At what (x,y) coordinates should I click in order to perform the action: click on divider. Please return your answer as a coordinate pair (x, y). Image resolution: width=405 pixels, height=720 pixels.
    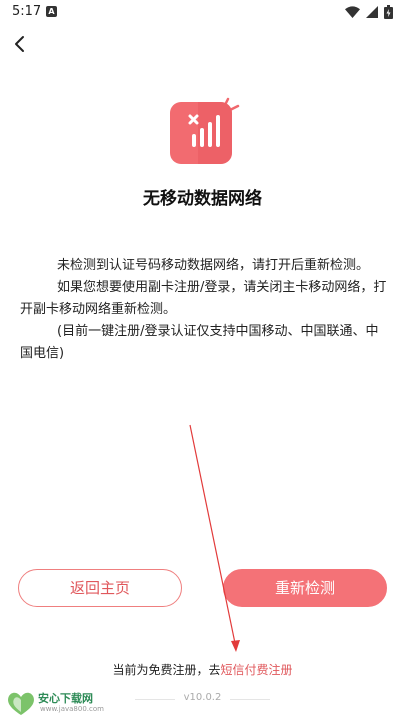
    Looking at the image, I should click on (250, 699).